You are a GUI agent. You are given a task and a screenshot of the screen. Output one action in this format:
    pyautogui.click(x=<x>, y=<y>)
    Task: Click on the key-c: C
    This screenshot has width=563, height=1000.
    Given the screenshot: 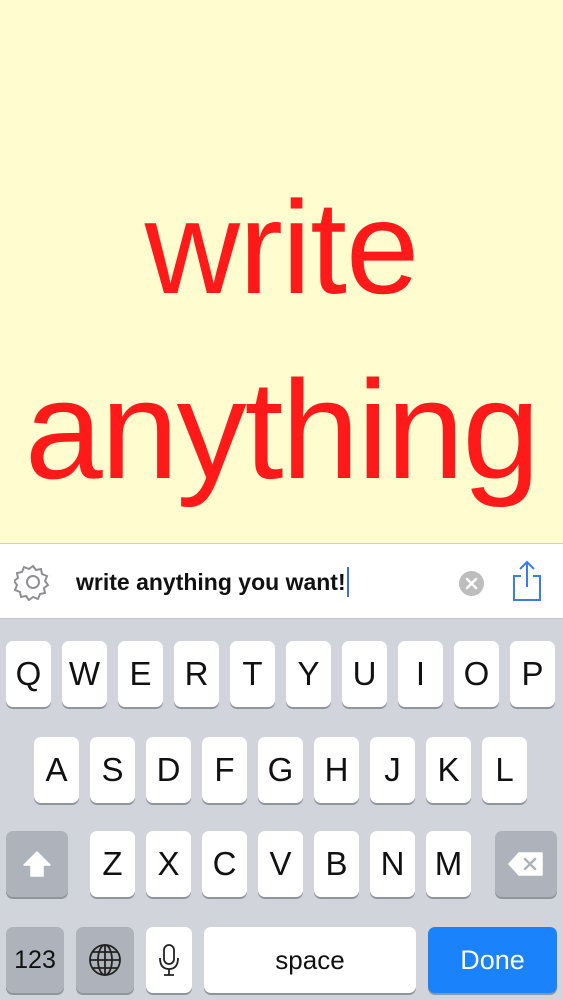 What is the action you would take?
    pyautogui.click(x=224, y=864)
    